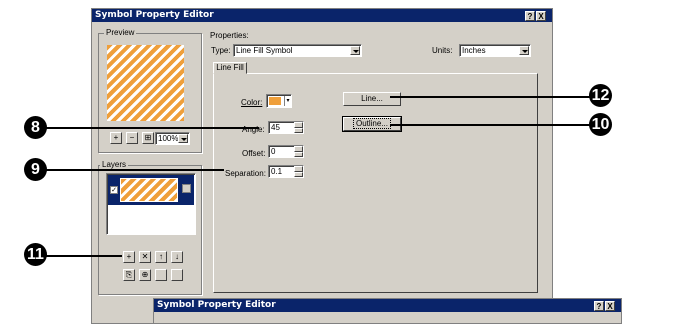 The height and width of the screenshot is (324, 692). Describe the element at coordinates (129, 257) in the screenshot. I see `add-layer-button: +` at that location.